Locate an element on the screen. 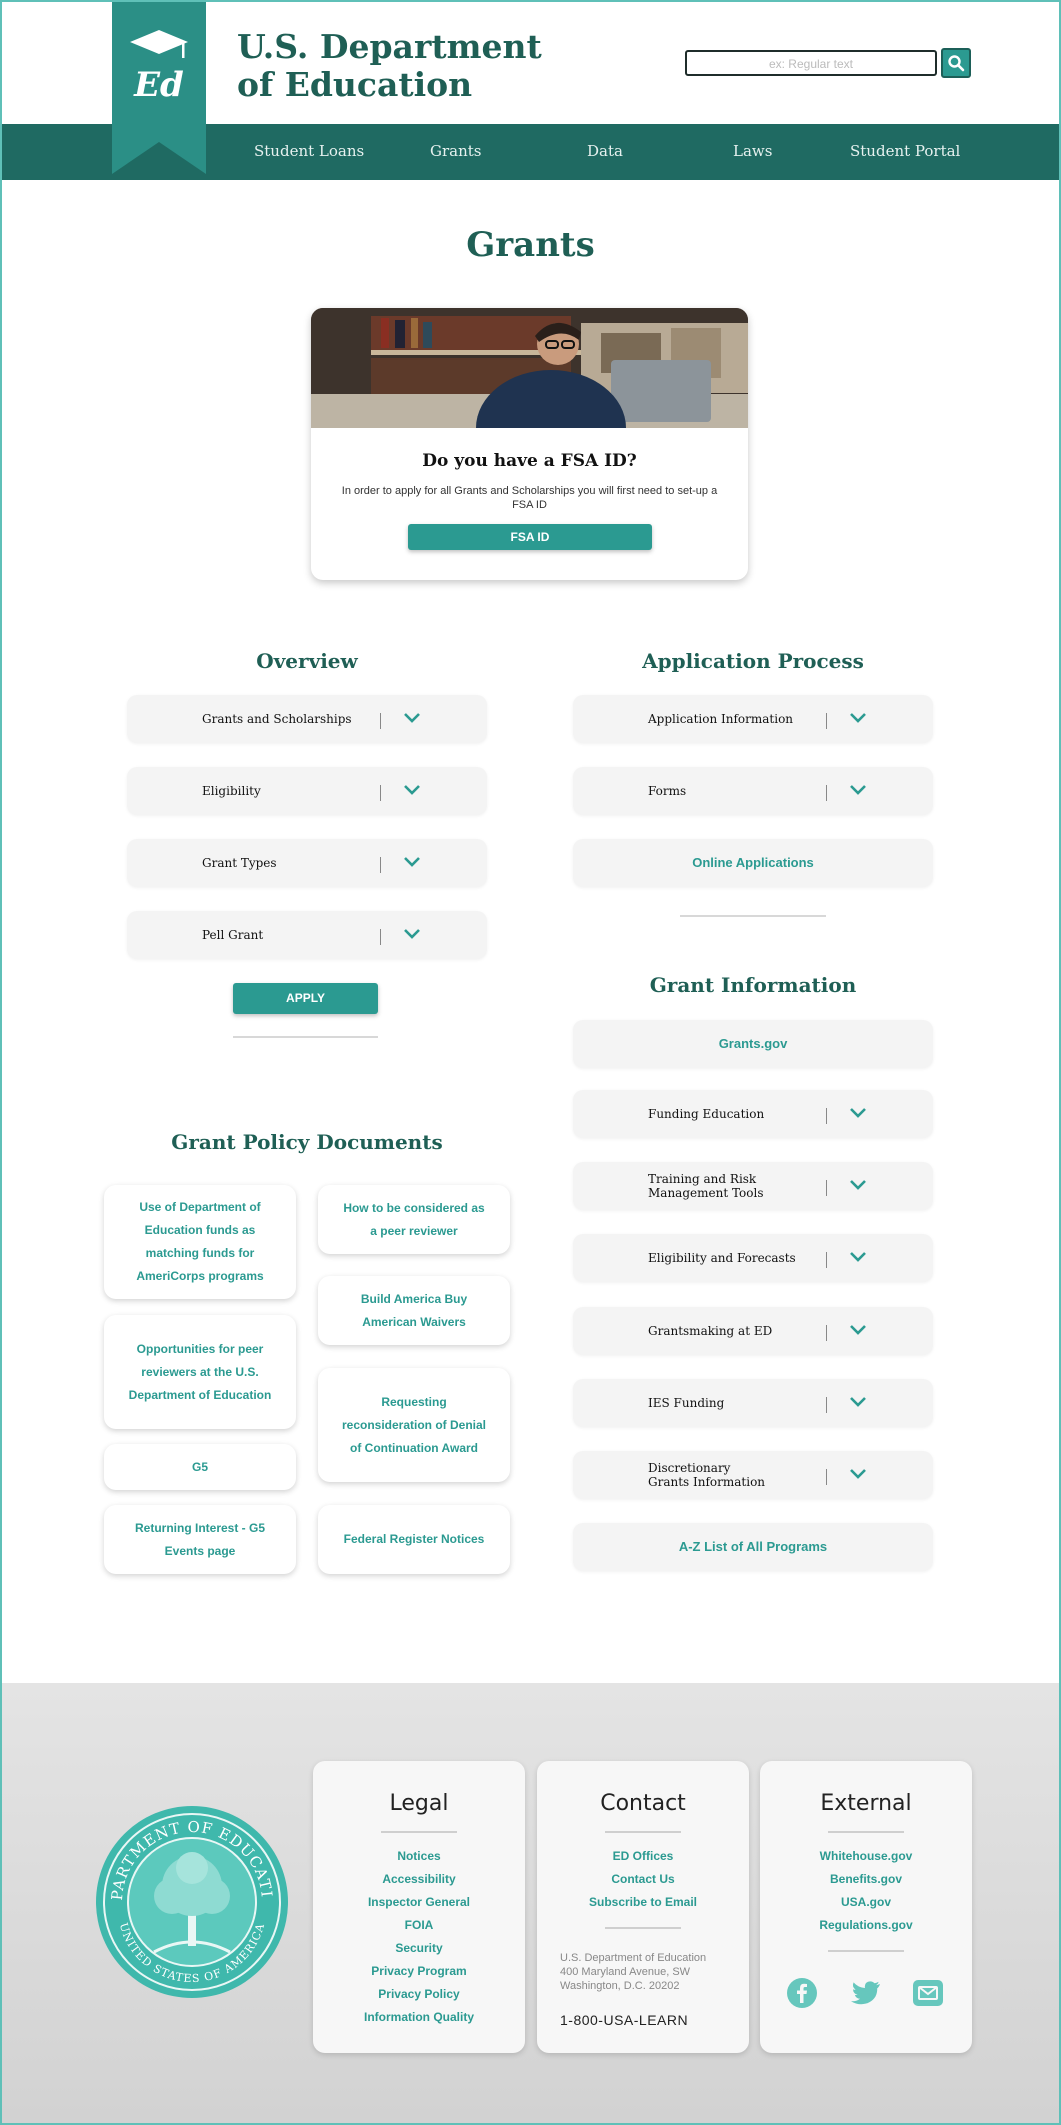 The image size is (1061, 2125). address-line-1: U.S. Department of Education is located at coordinates (633, 1958).